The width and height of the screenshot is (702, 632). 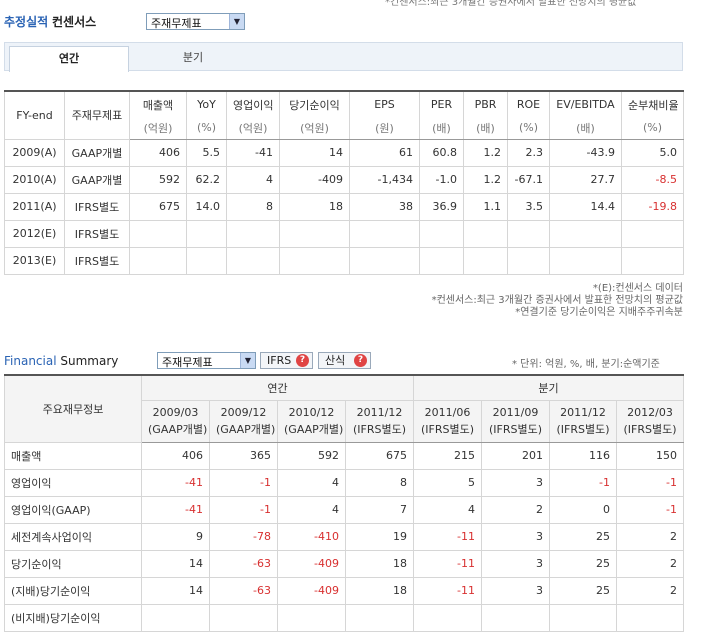 I want to click on table-cell: 19, so click(x=379, y=536).